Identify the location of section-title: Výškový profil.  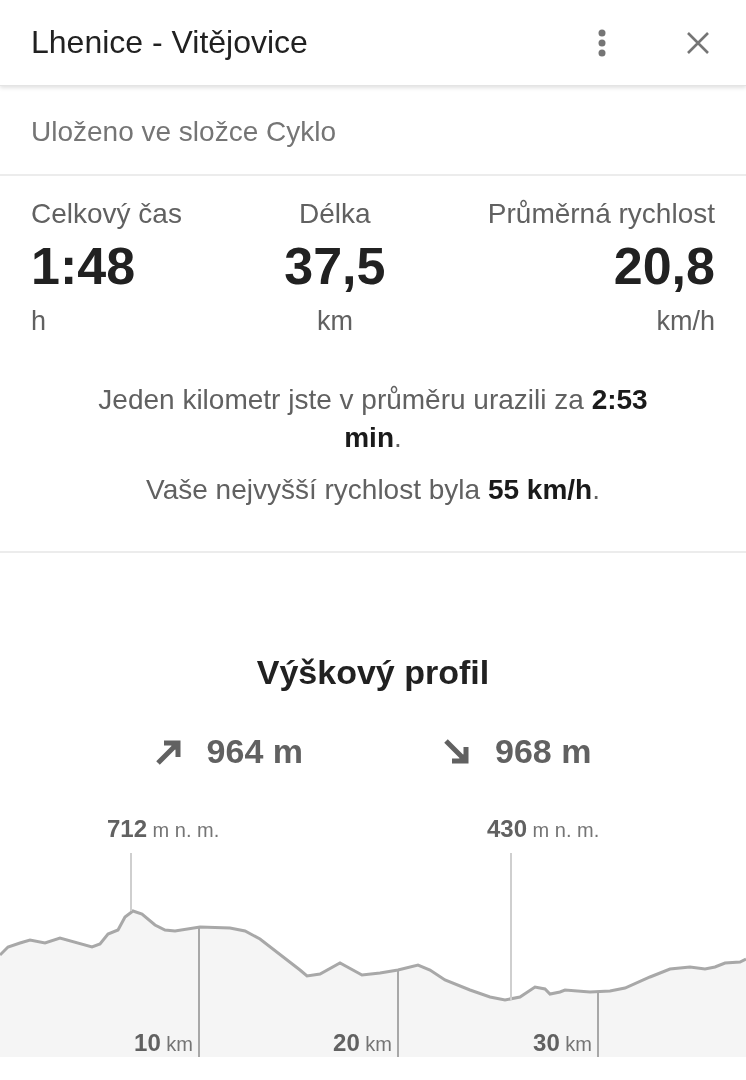
(373, 672).